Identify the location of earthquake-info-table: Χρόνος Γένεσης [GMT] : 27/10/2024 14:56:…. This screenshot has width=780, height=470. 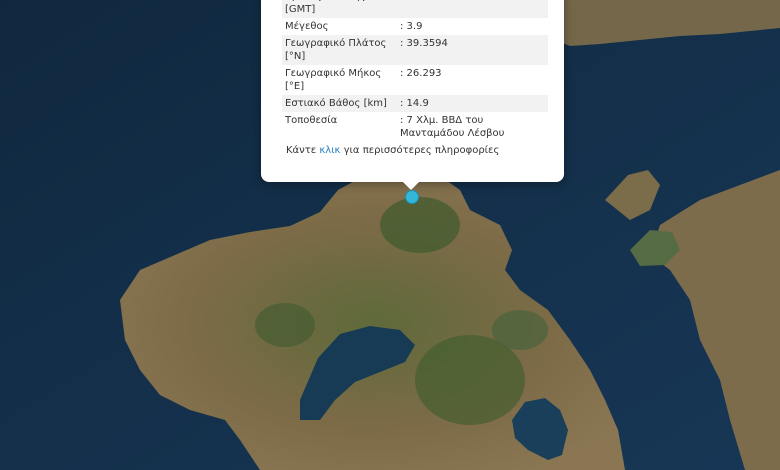
(415, 71).